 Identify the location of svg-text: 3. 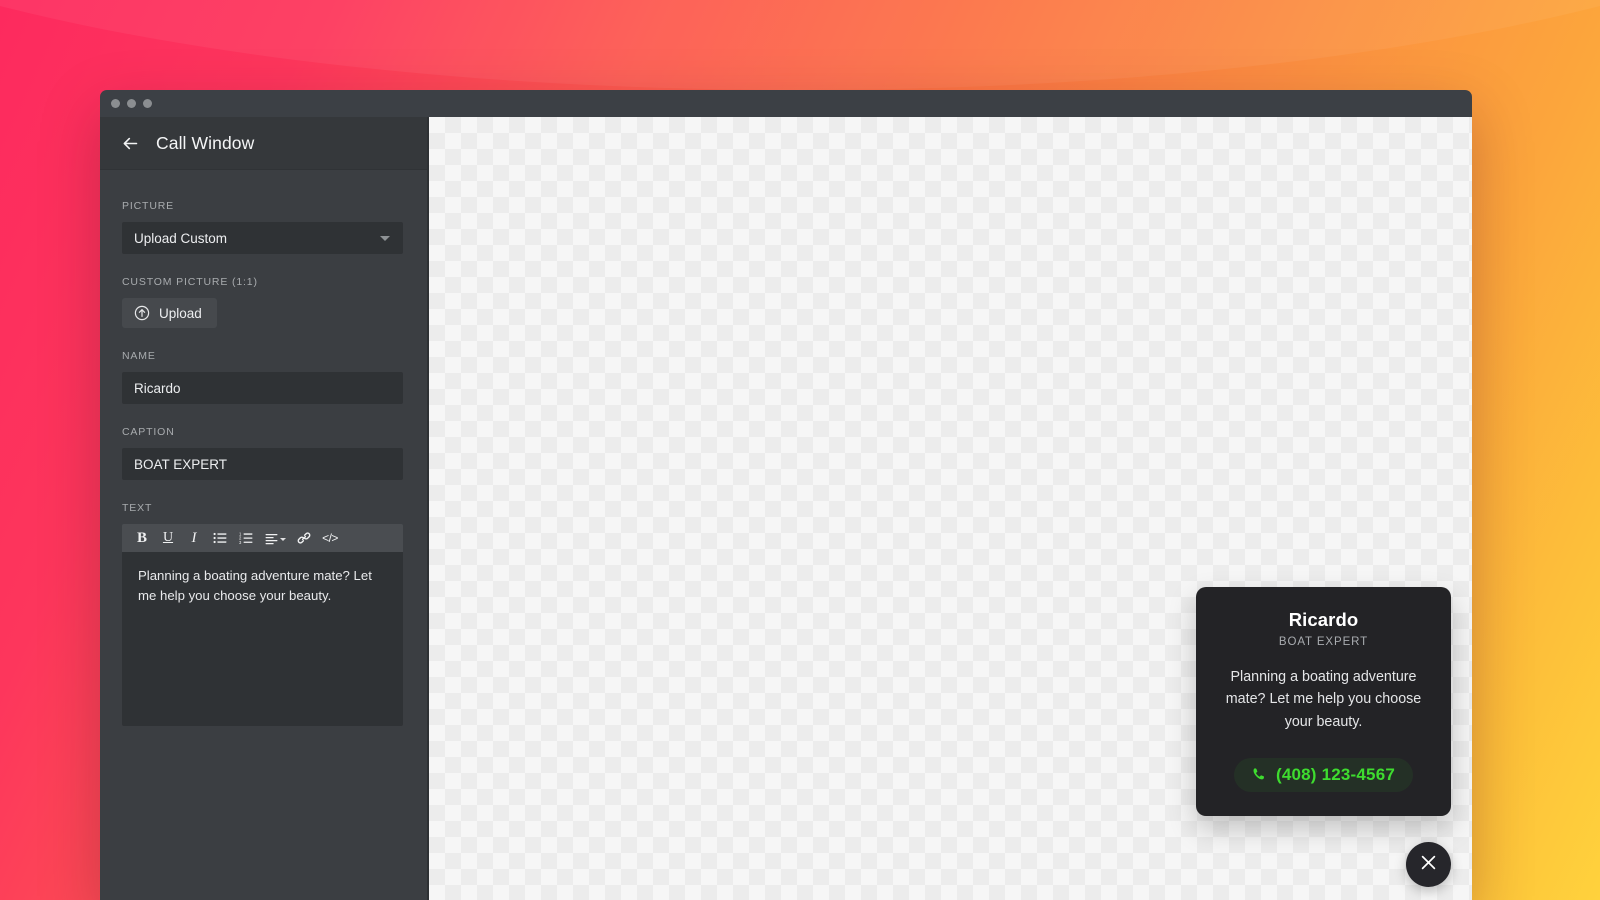
(240, 542).